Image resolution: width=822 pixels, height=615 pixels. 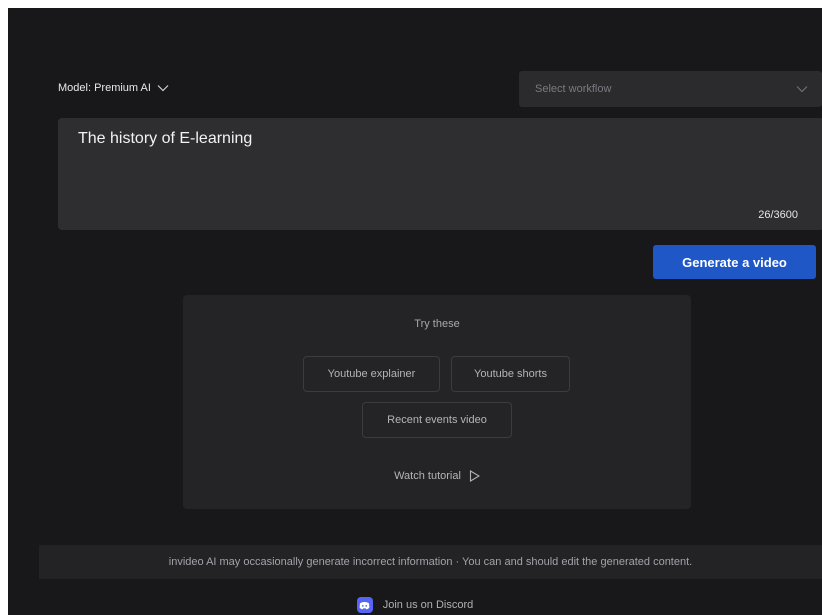 I want to click on suggestions-title: Try these, so click(x=437, y=324).